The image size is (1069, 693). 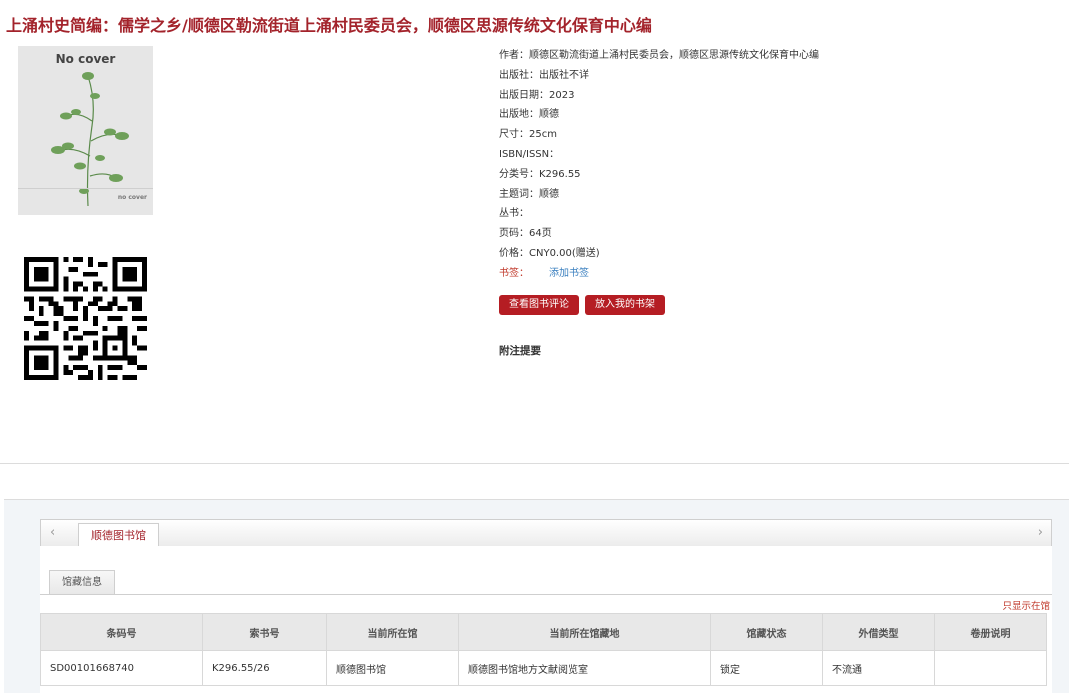 I want to click on meta-pub-date: 出版日期：2023, so click(x=537, y=95).